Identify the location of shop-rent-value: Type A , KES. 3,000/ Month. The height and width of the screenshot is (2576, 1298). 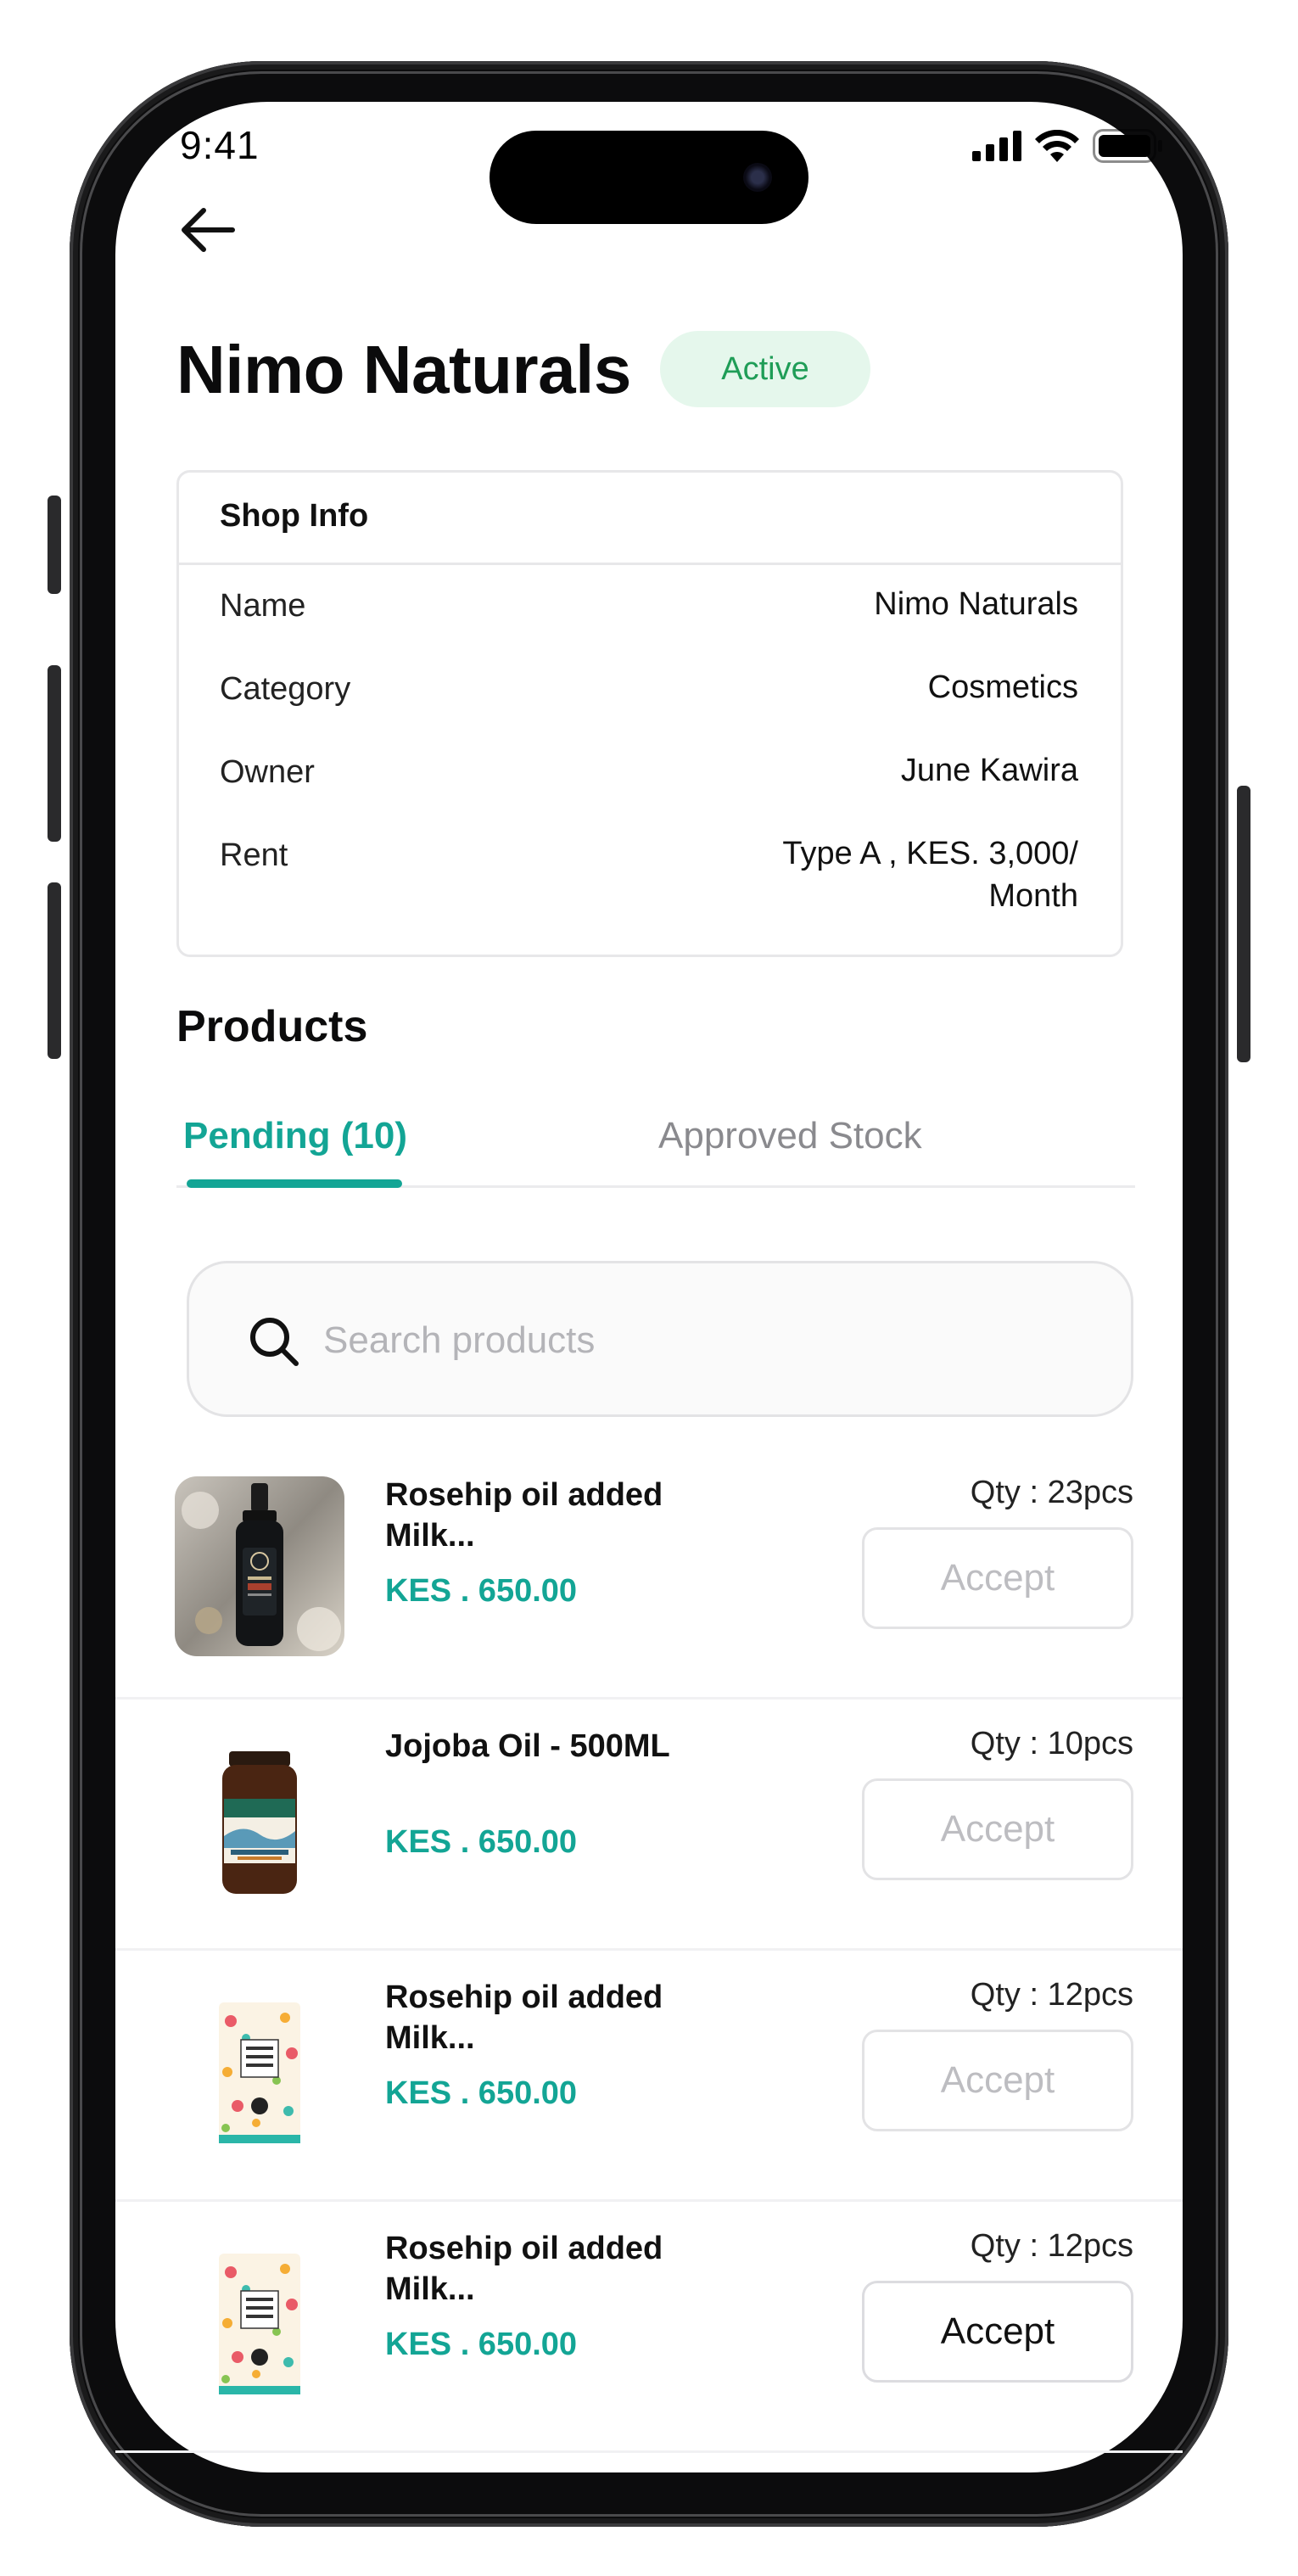
(930, 874).